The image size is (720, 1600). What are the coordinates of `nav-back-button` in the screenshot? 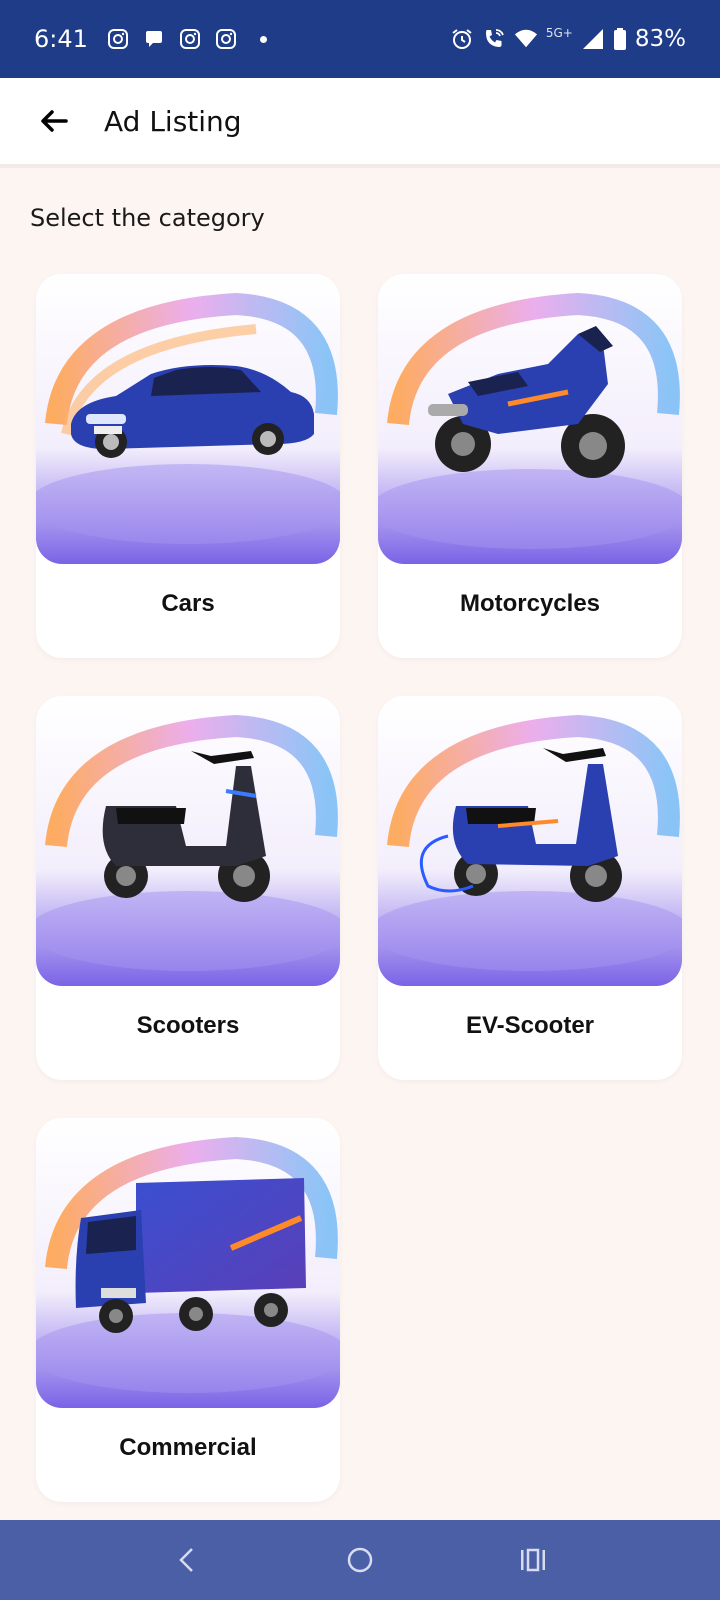 It's located at (187, 1560).